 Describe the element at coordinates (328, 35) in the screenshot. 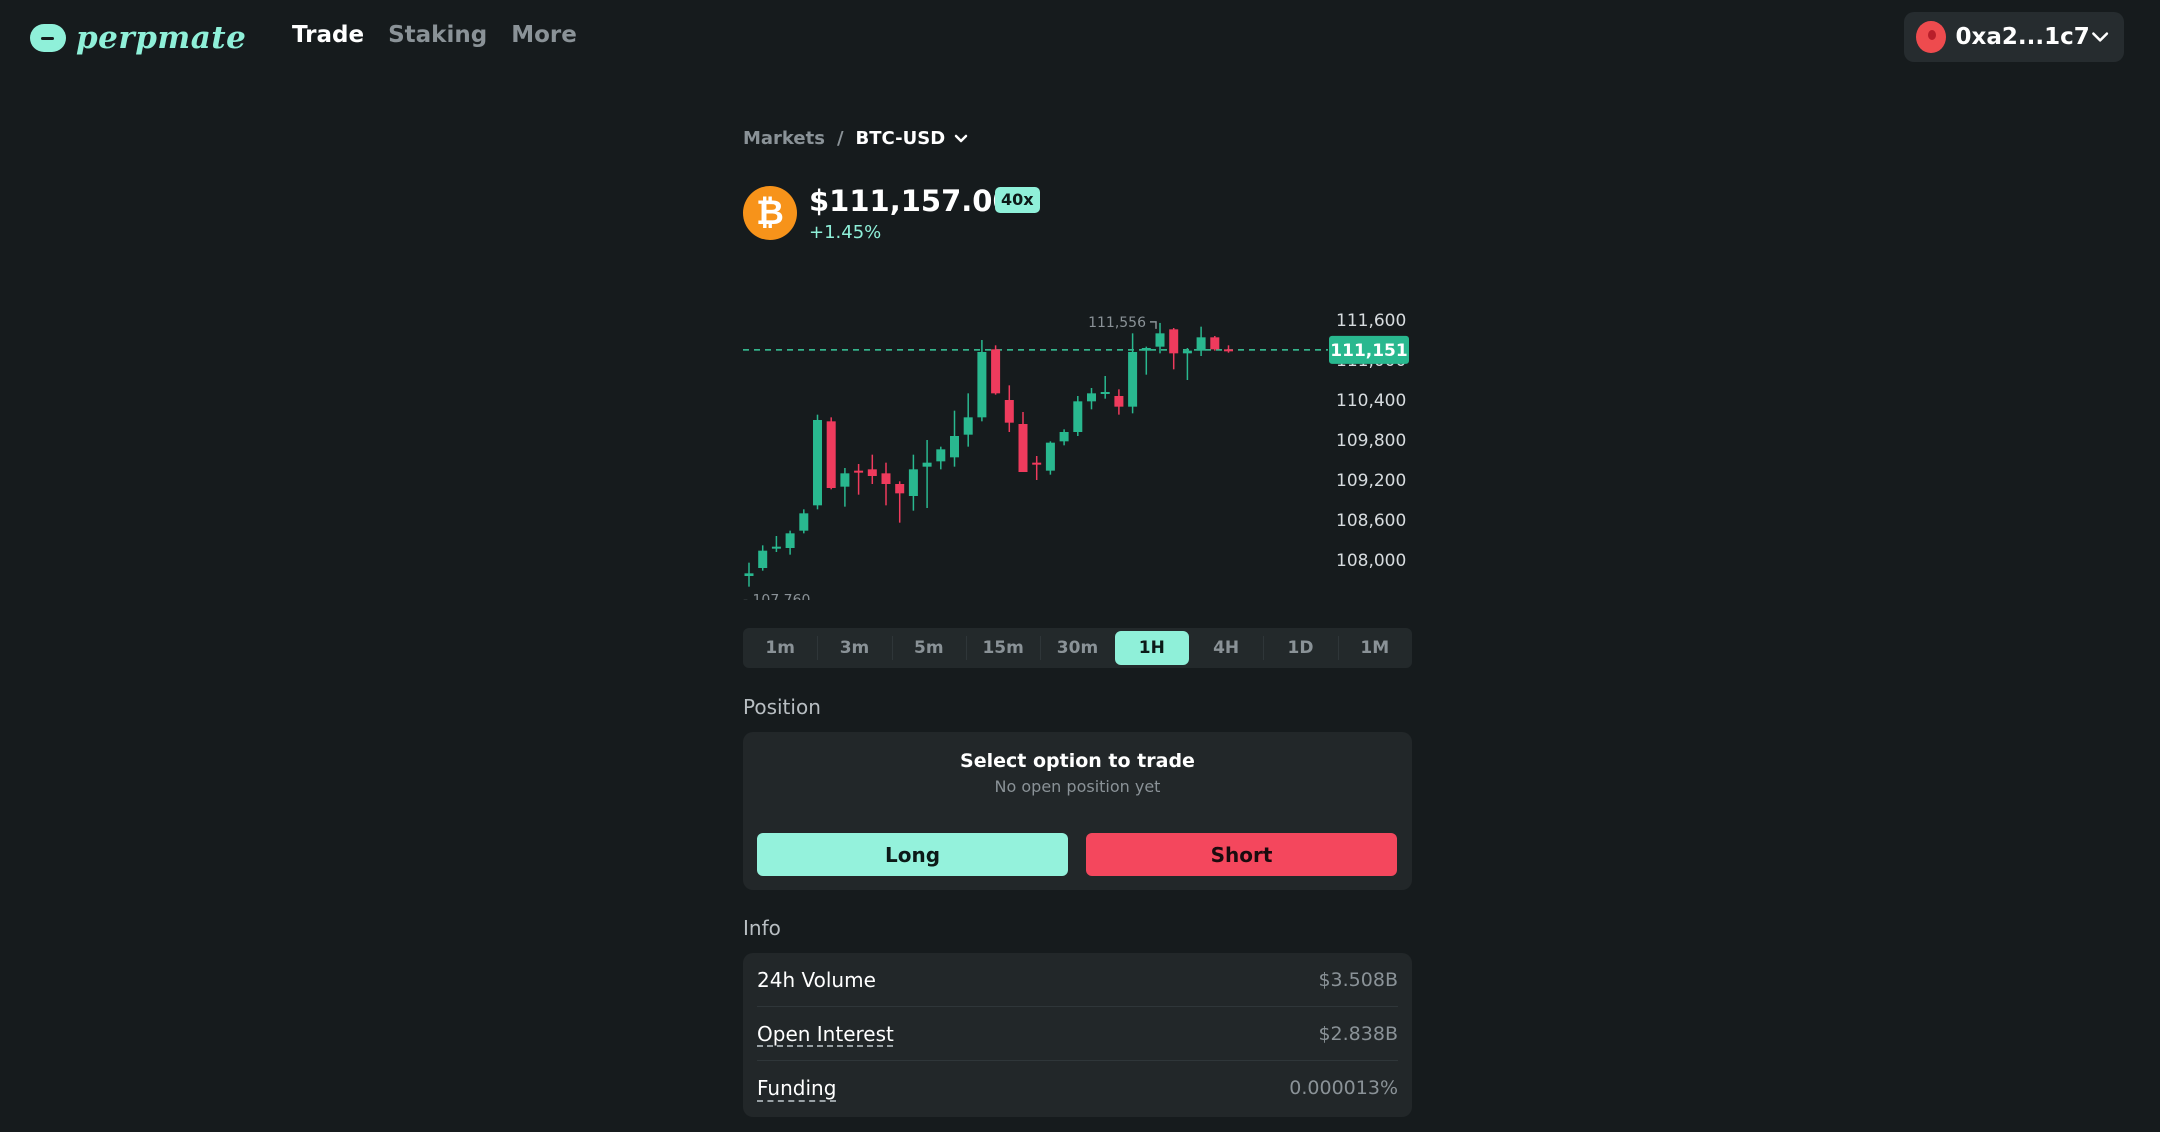

I see `nav-item-trade: Trade` at that location.